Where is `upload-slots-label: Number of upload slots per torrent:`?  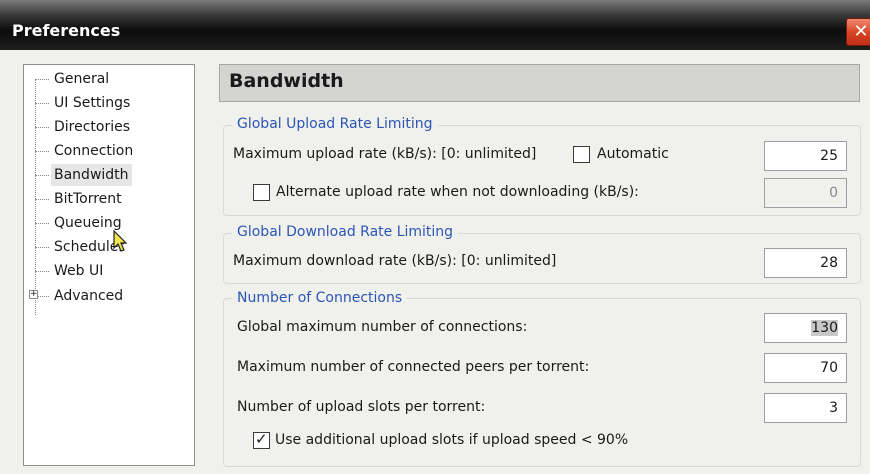
upload-slots-label: Number of upload slots per torrent: is located at coordinates (361, 407).